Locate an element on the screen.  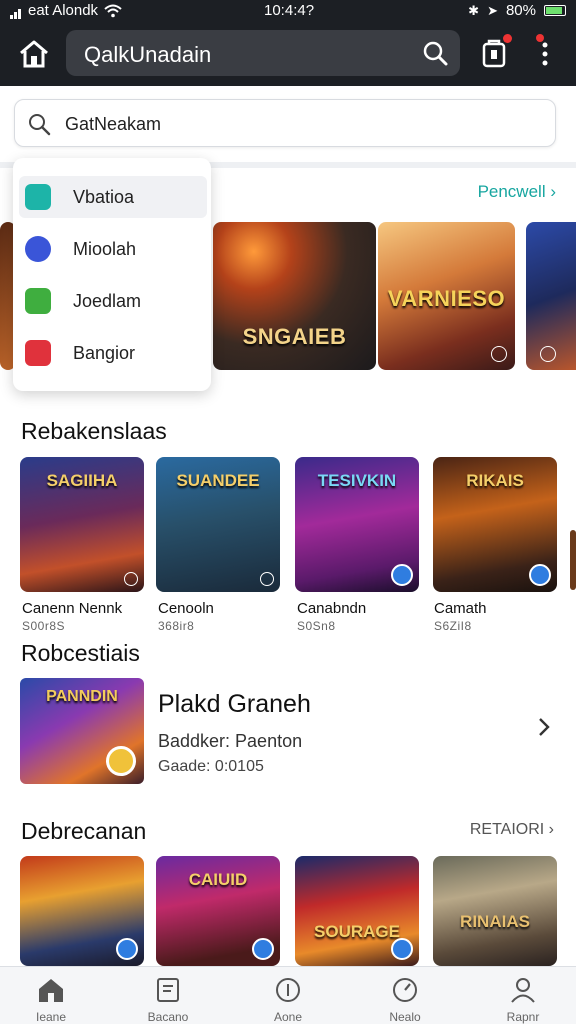
featured-card: SNGAIEB is located at coordinates (294, 296).